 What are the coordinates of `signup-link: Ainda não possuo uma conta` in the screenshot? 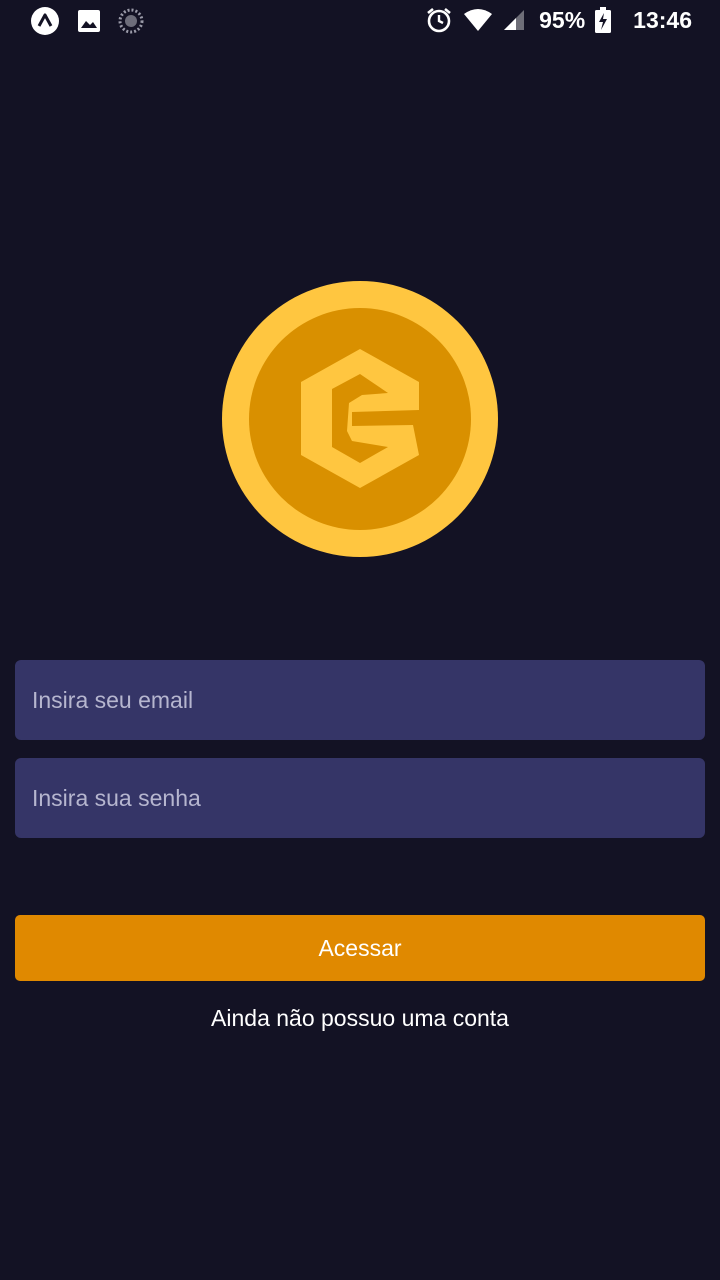 It's located at (360, 1018).